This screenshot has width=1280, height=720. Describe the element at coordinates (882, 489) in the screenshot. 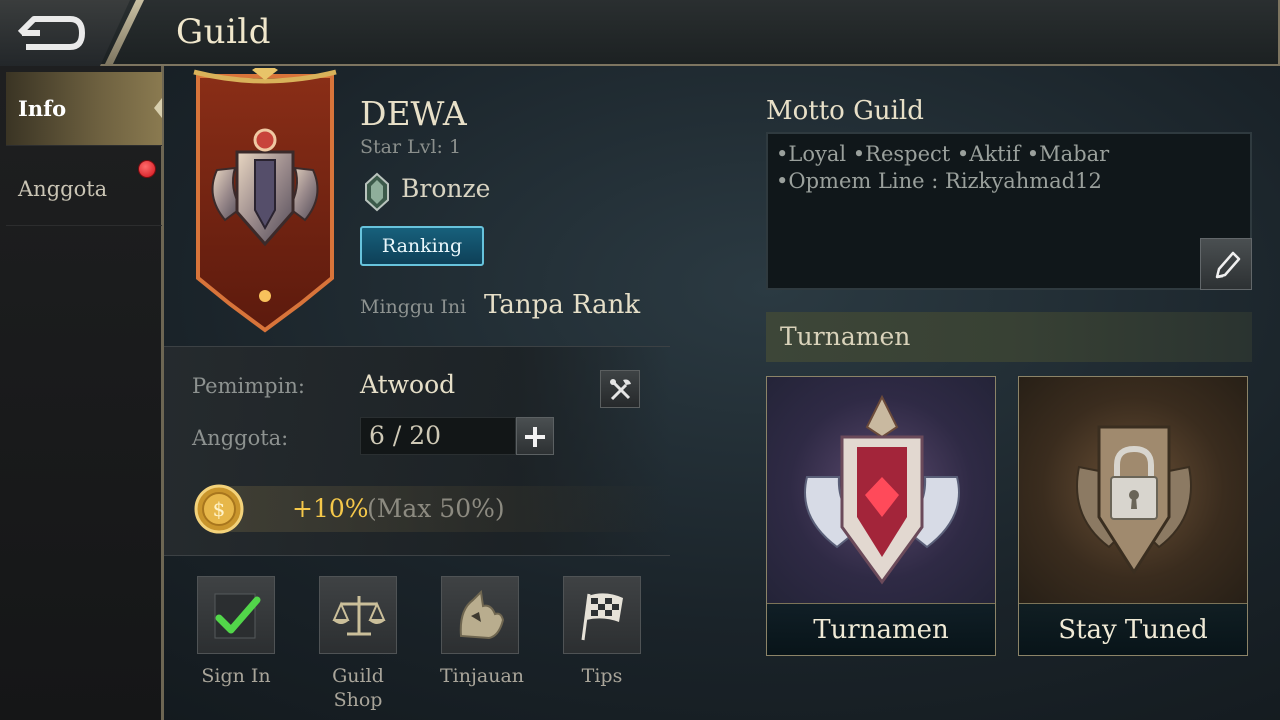

I see `tournament-emblem-icon` at that location.